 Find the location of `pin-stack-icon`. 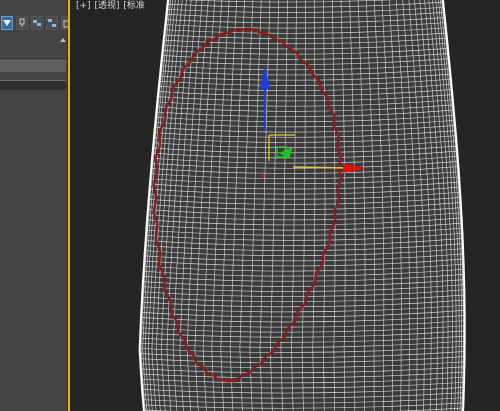

pin-stack-icon is located at coordinates (22, 23).